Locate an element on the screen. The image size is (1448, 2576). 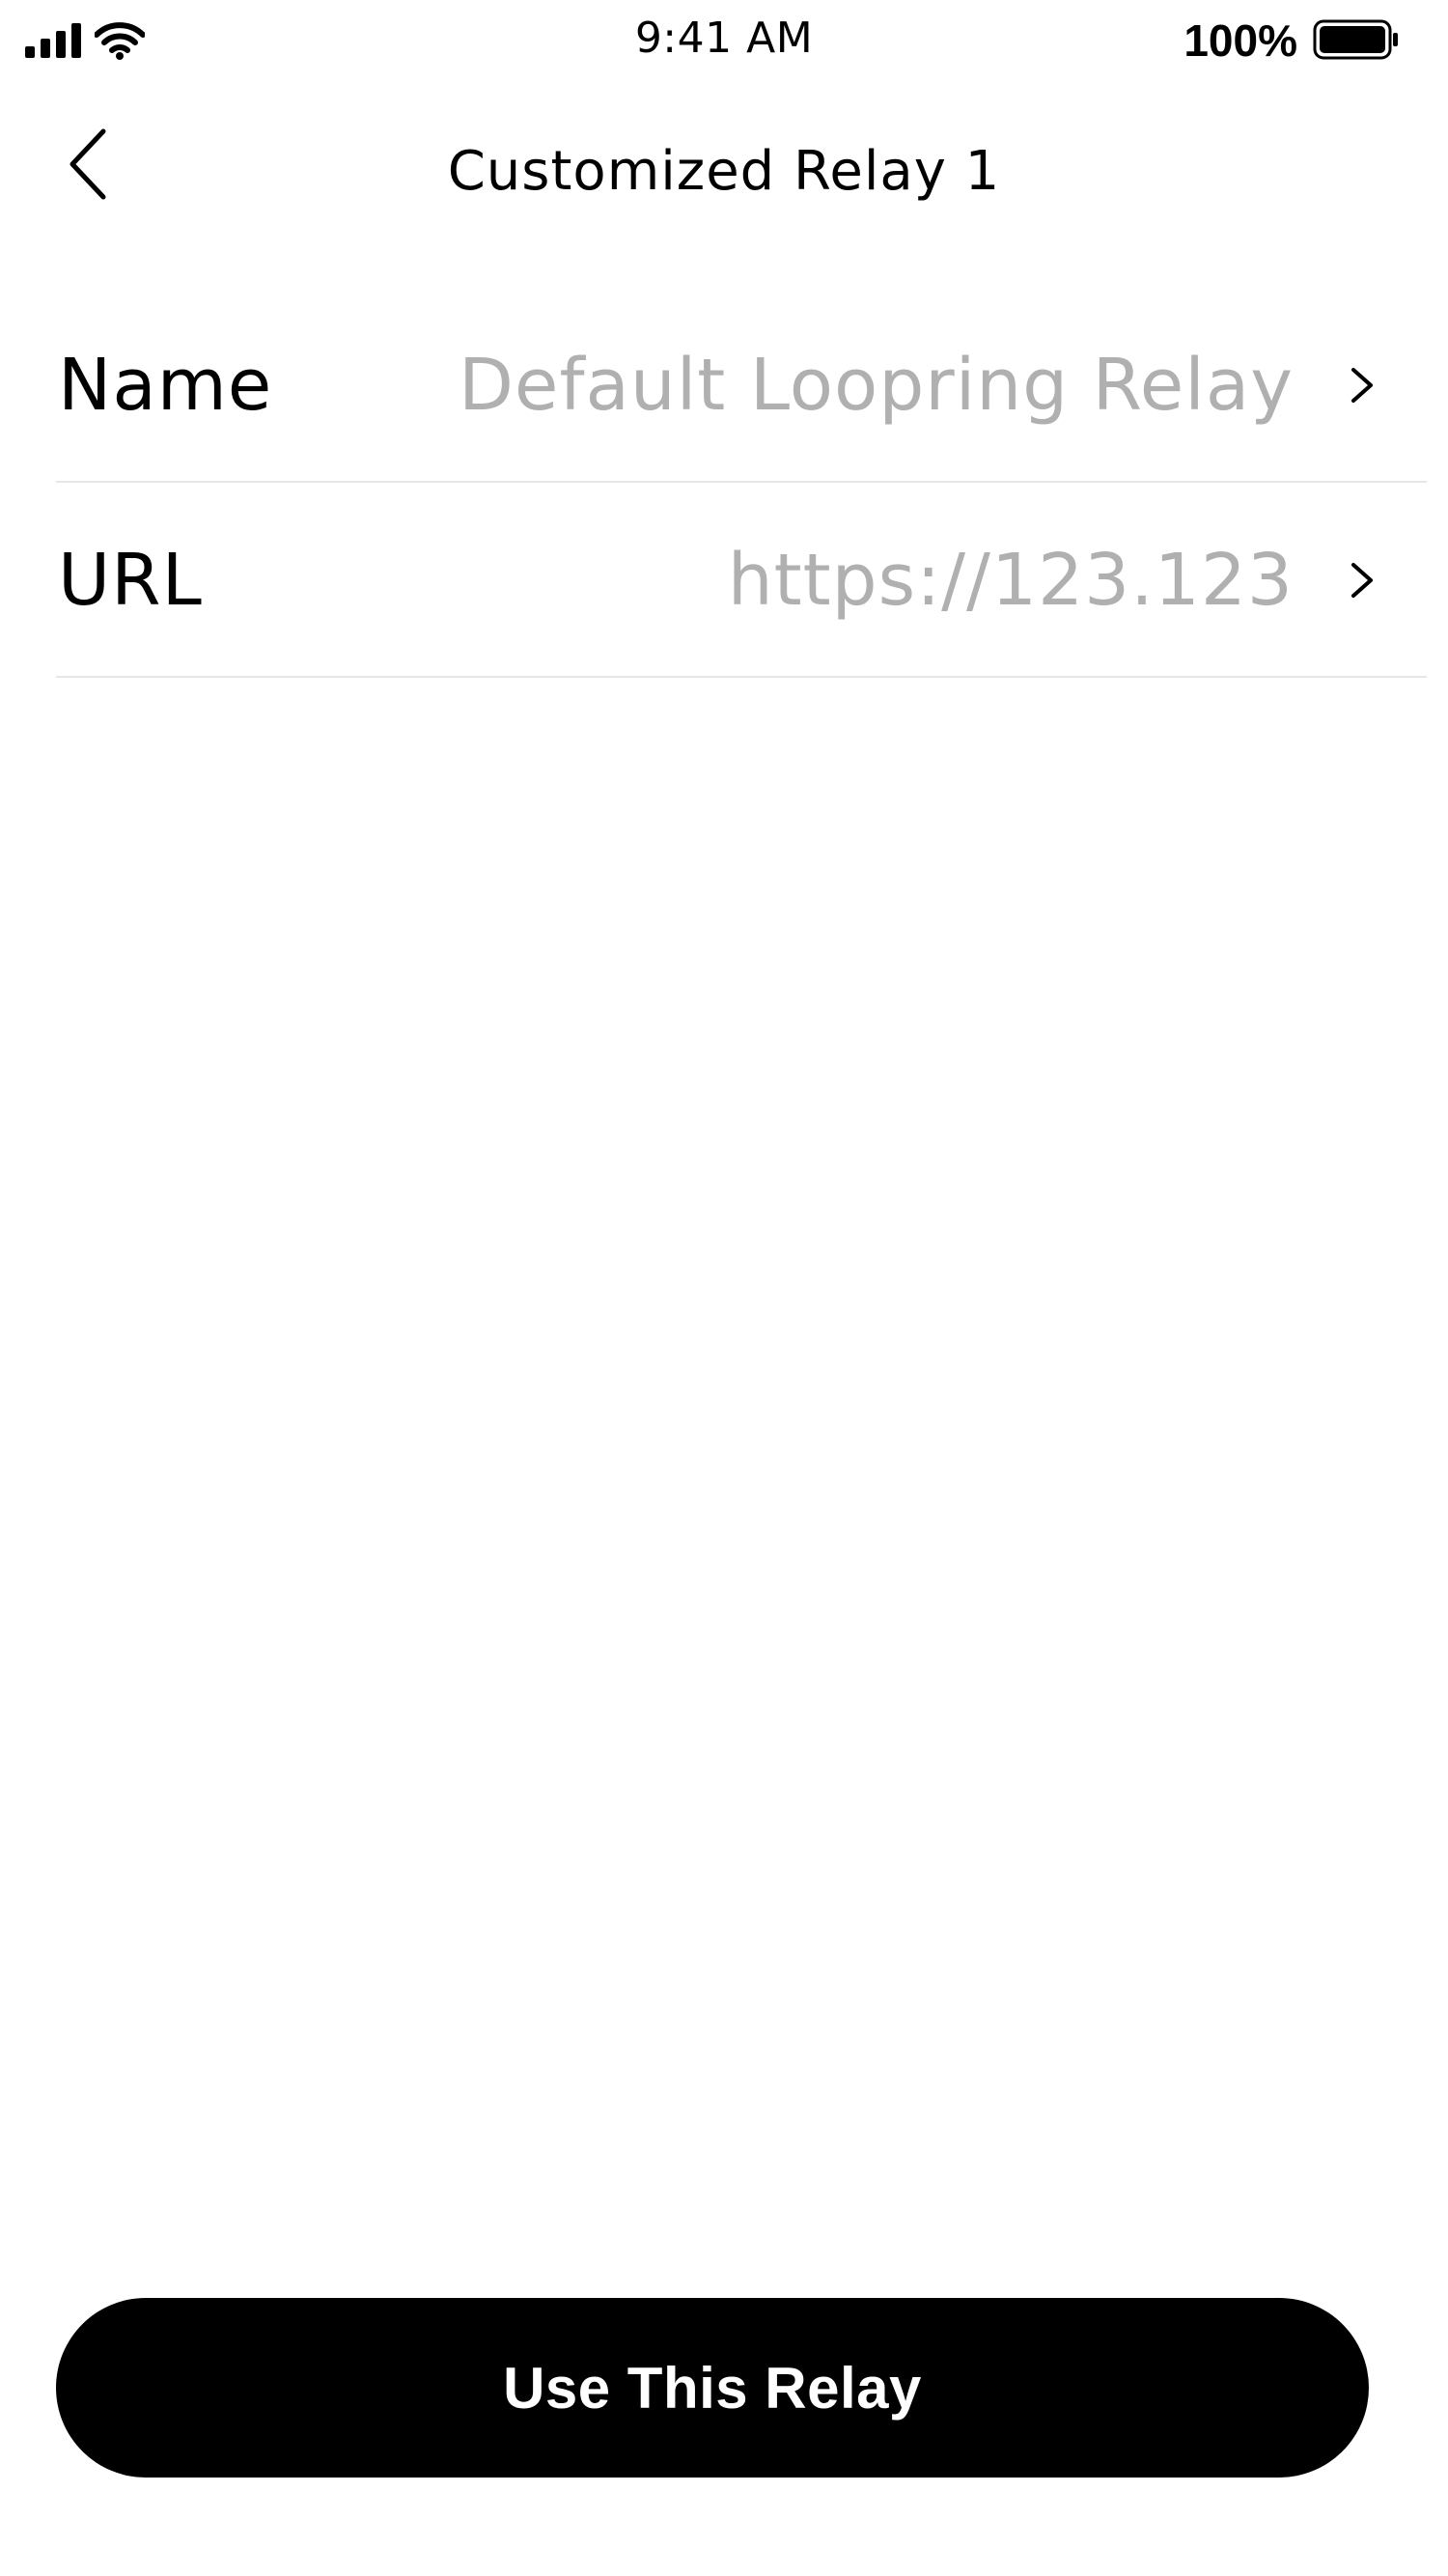
name-value: Default Loopring Relay is located at coordinates (876, 386).